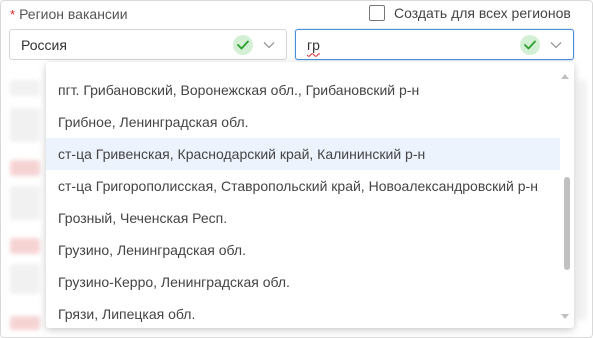  Describe the element at coordinates (303, 122) in the screenshot. I see `dropdown-option: Грибное, Ленинградская обл.` at that location.